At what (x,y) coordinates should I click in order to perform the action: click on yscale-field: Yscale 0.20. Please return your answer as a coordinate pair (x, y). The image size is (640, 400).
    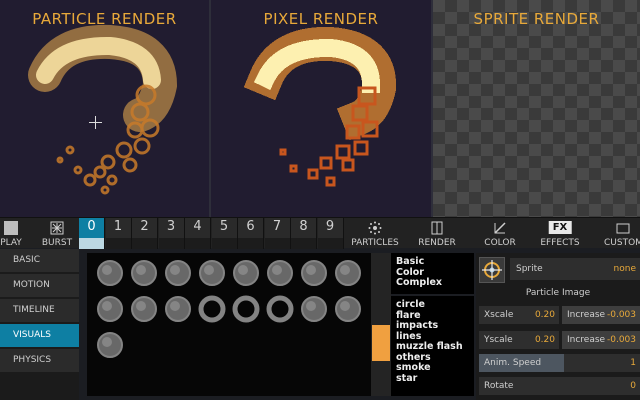
    Looking at the image, I should click on (519, 340).